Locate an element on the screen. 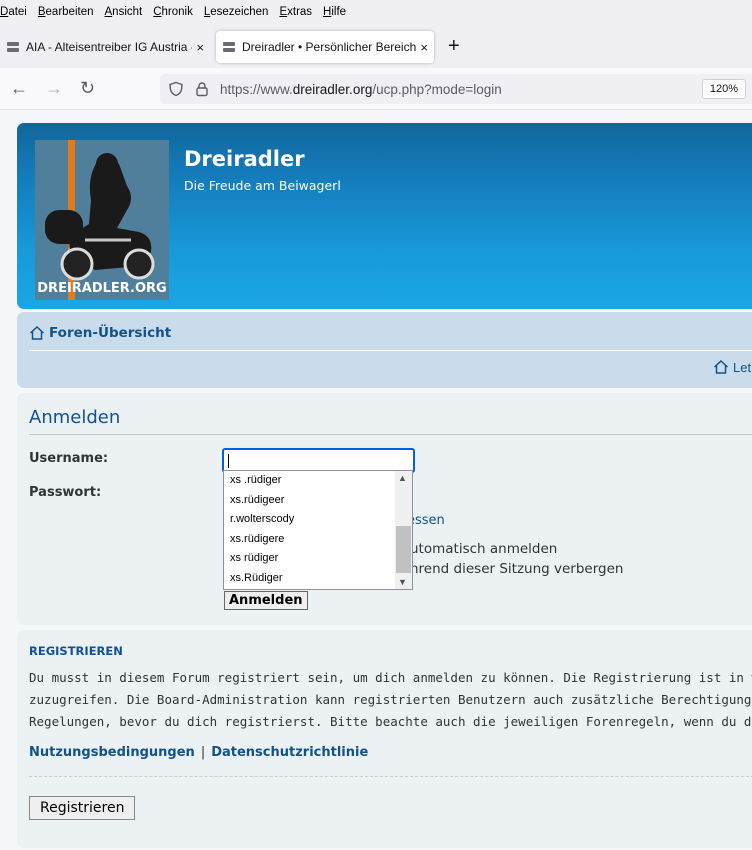  menu-extras: Extras is located at coordinates (295, 12).